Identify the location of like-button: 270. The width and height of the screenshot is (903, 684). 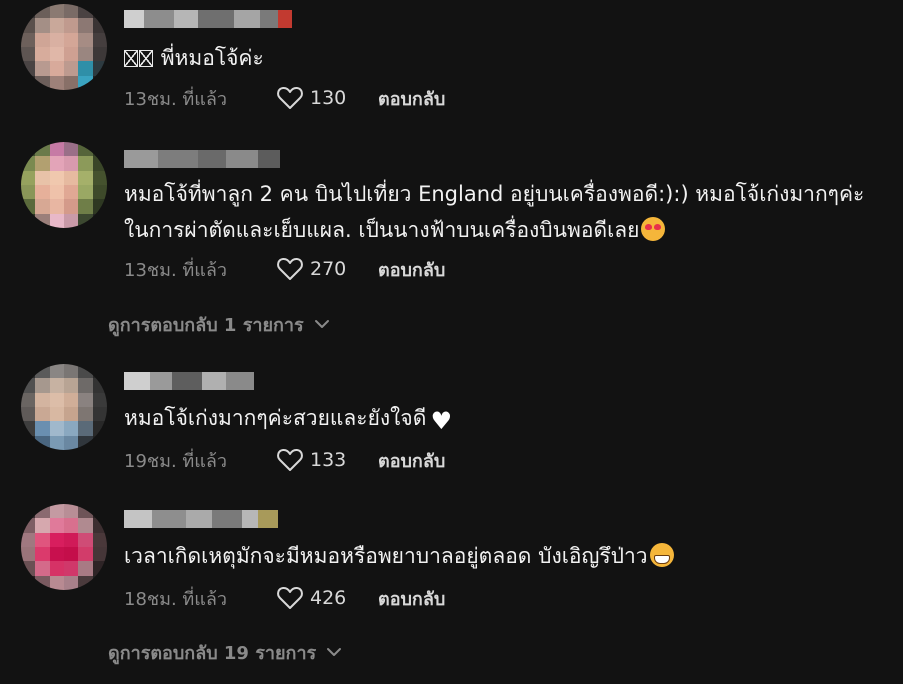
(327, 269).